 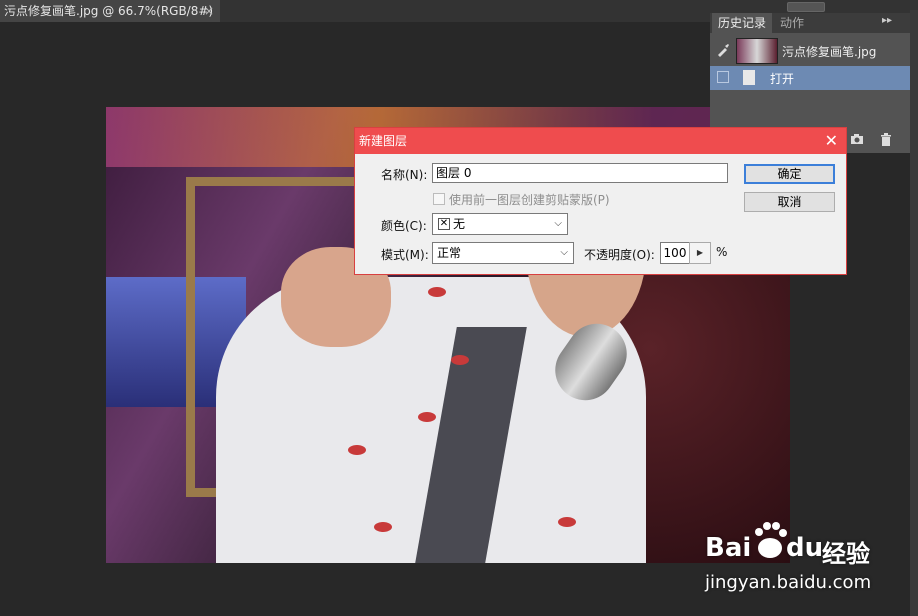 I want to click on panel-tab-bar: 历史记录 动作 ▸▸, so click(x=814, y=23).